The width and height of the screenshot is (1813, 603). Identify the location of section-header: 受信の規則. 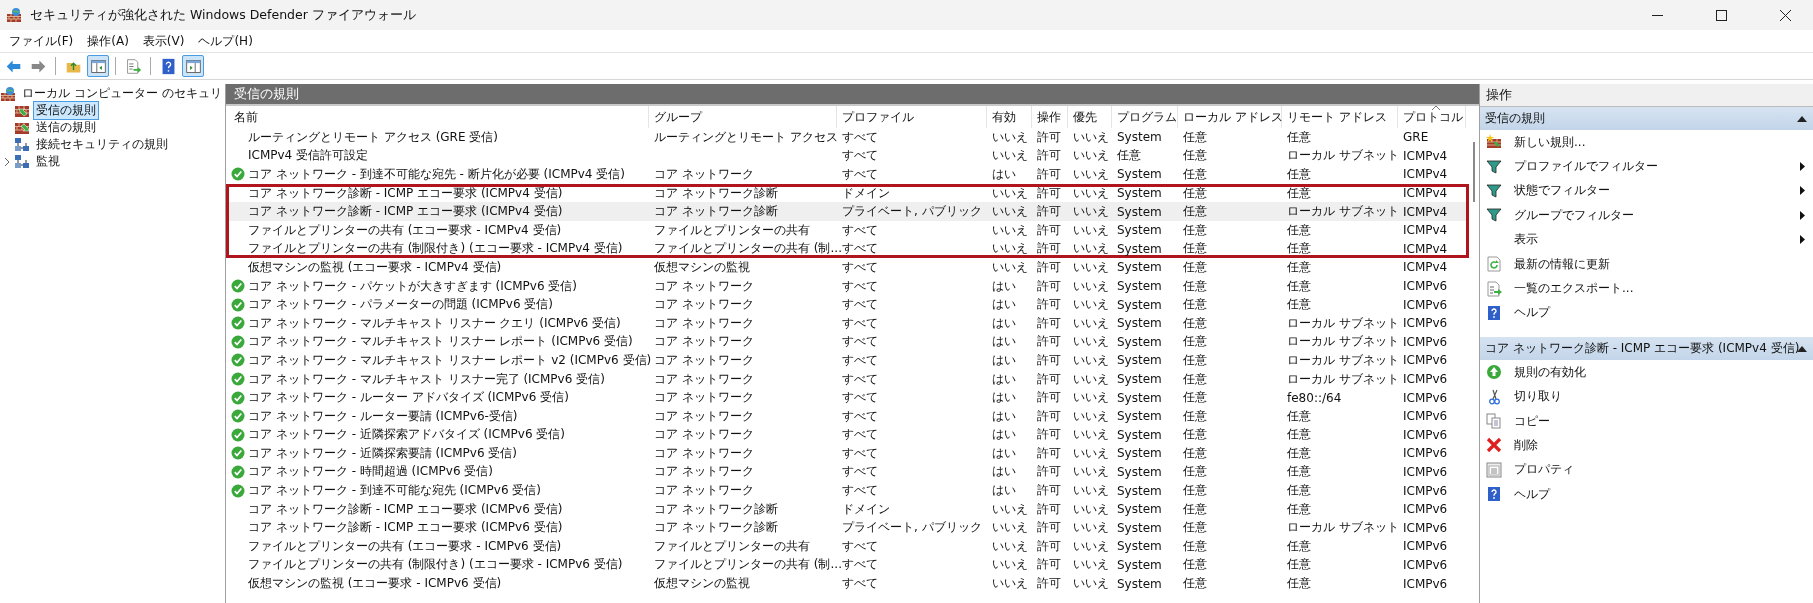
(1646, 118).